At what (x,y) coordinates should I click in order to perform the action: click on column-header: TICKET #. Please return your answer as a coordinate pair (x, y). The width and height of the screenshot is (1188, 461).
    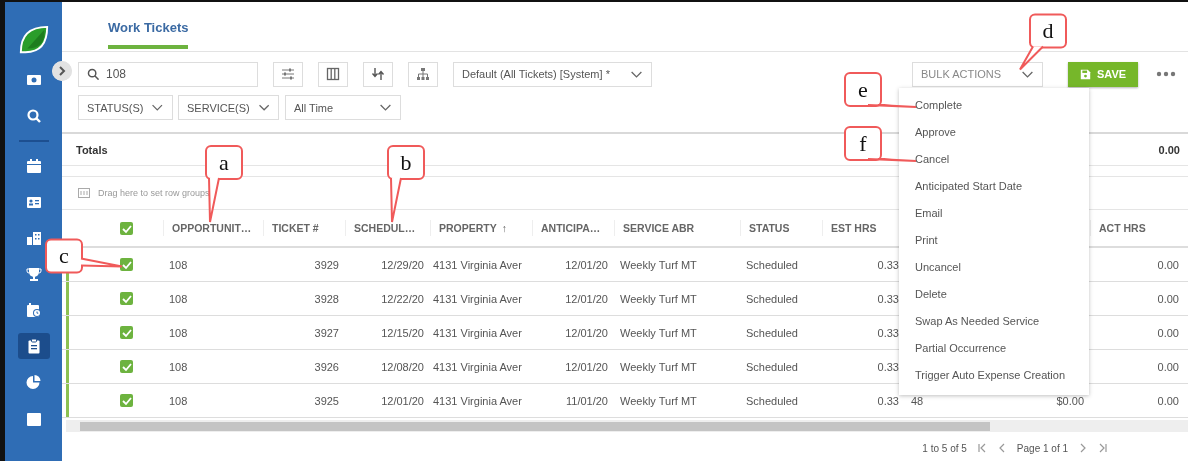
    Looking at the image, I should click on (295, 228).